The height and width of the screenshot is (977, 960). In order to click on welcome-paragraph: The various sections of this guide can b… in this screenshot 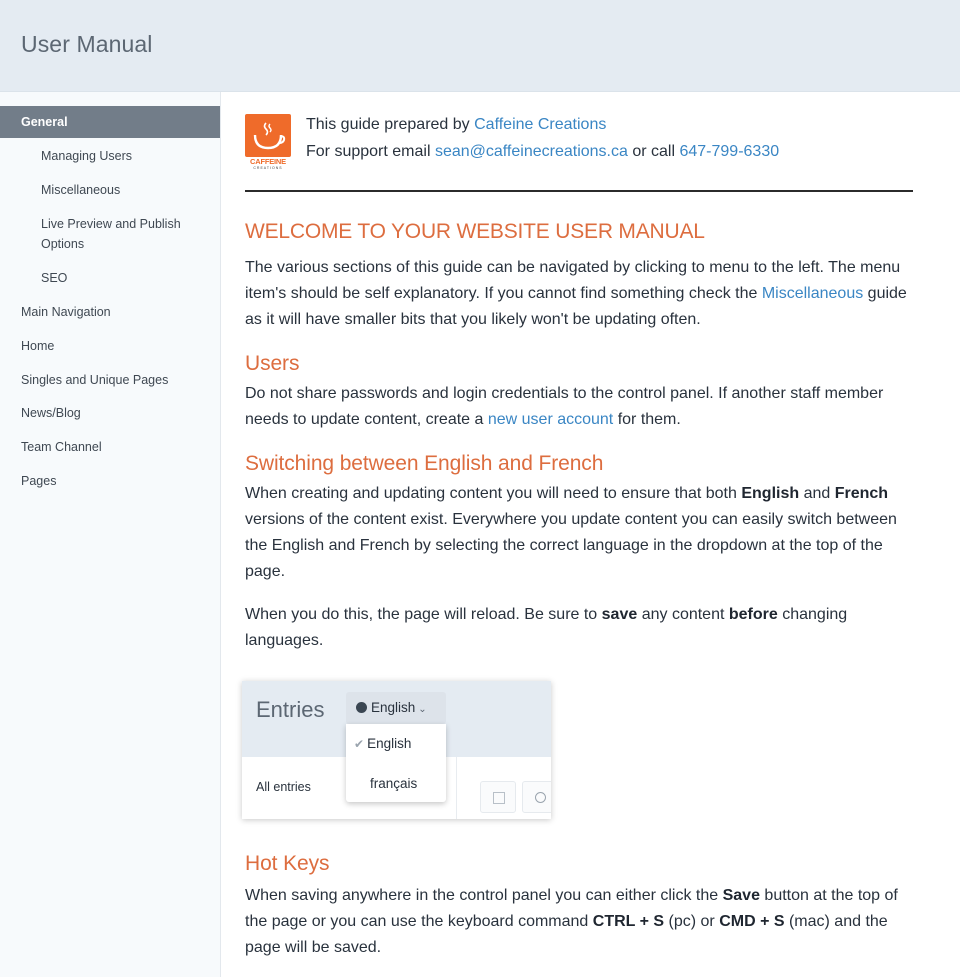, I will do `click(582, 294)`.